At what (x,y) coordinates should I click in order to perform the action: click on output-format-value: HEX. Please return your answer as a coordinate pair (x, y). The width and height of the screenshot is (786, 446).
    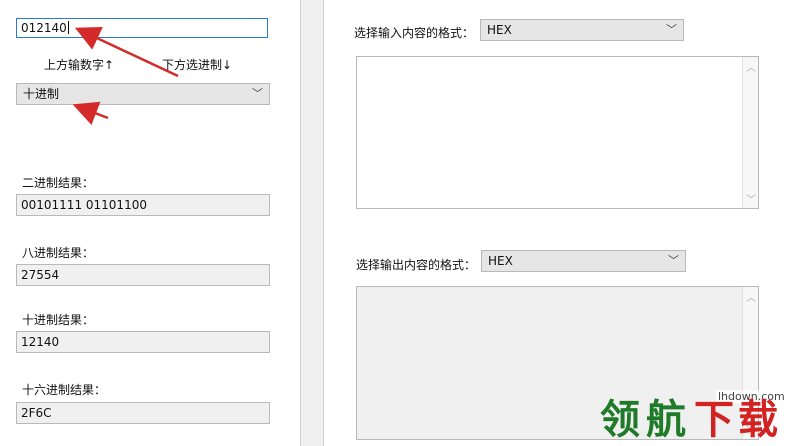
    Looking at the image, I should click on (500, 261).